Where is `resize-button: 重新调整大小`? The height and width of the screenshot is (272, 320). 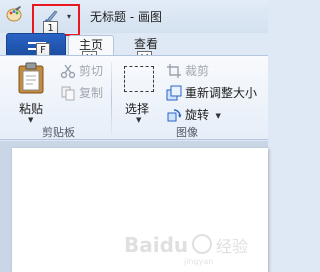 resize-button: 重新调整大小 is located at coordinates (211, 93).